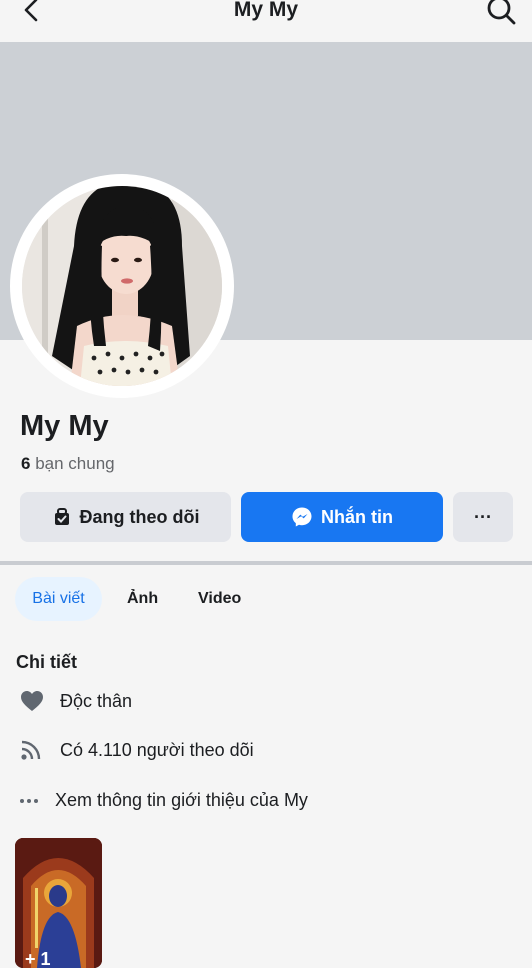 Image resolution: width=532 pixels, height=968 pixels. I want to click on followers-row: Có 4.110 người theo dõi, so click(266, 750).